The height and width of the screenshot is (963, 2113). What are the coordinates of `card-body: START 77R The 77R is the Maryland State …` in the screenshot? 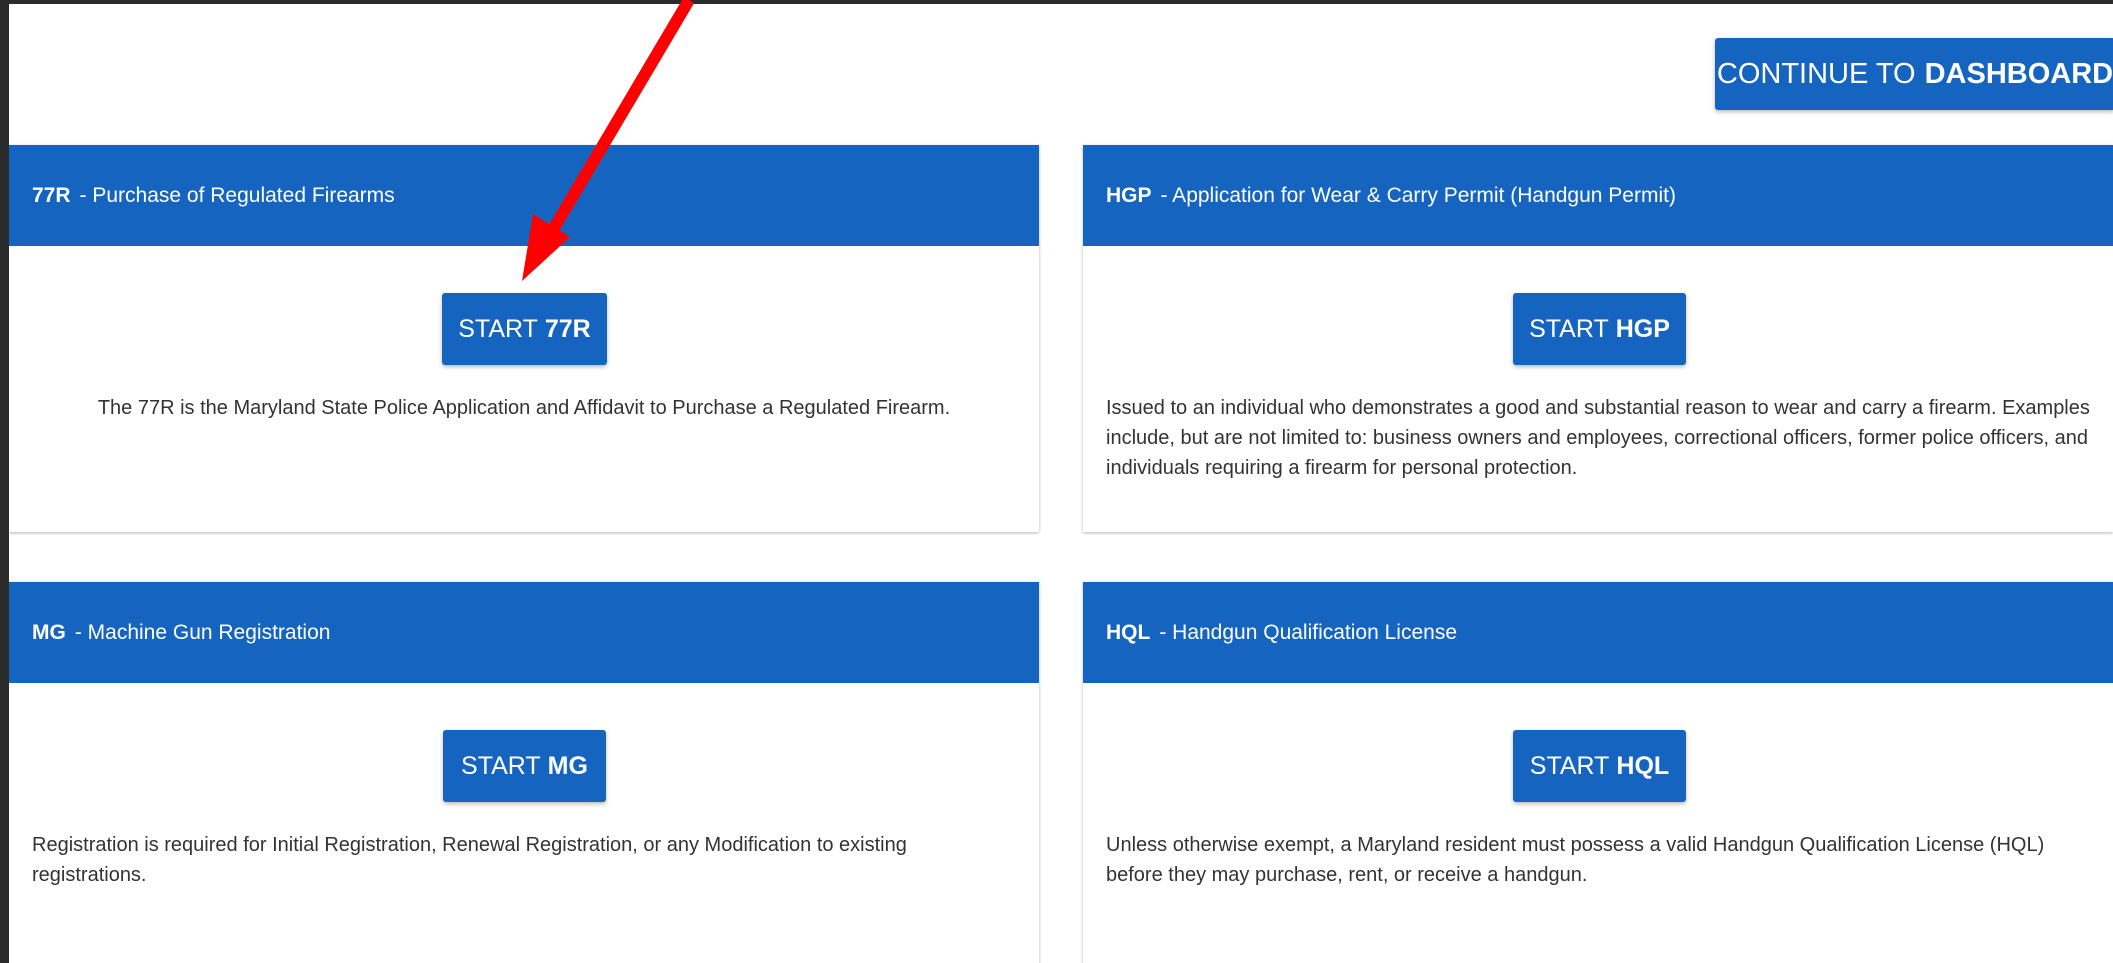 It's located at (524, 389).